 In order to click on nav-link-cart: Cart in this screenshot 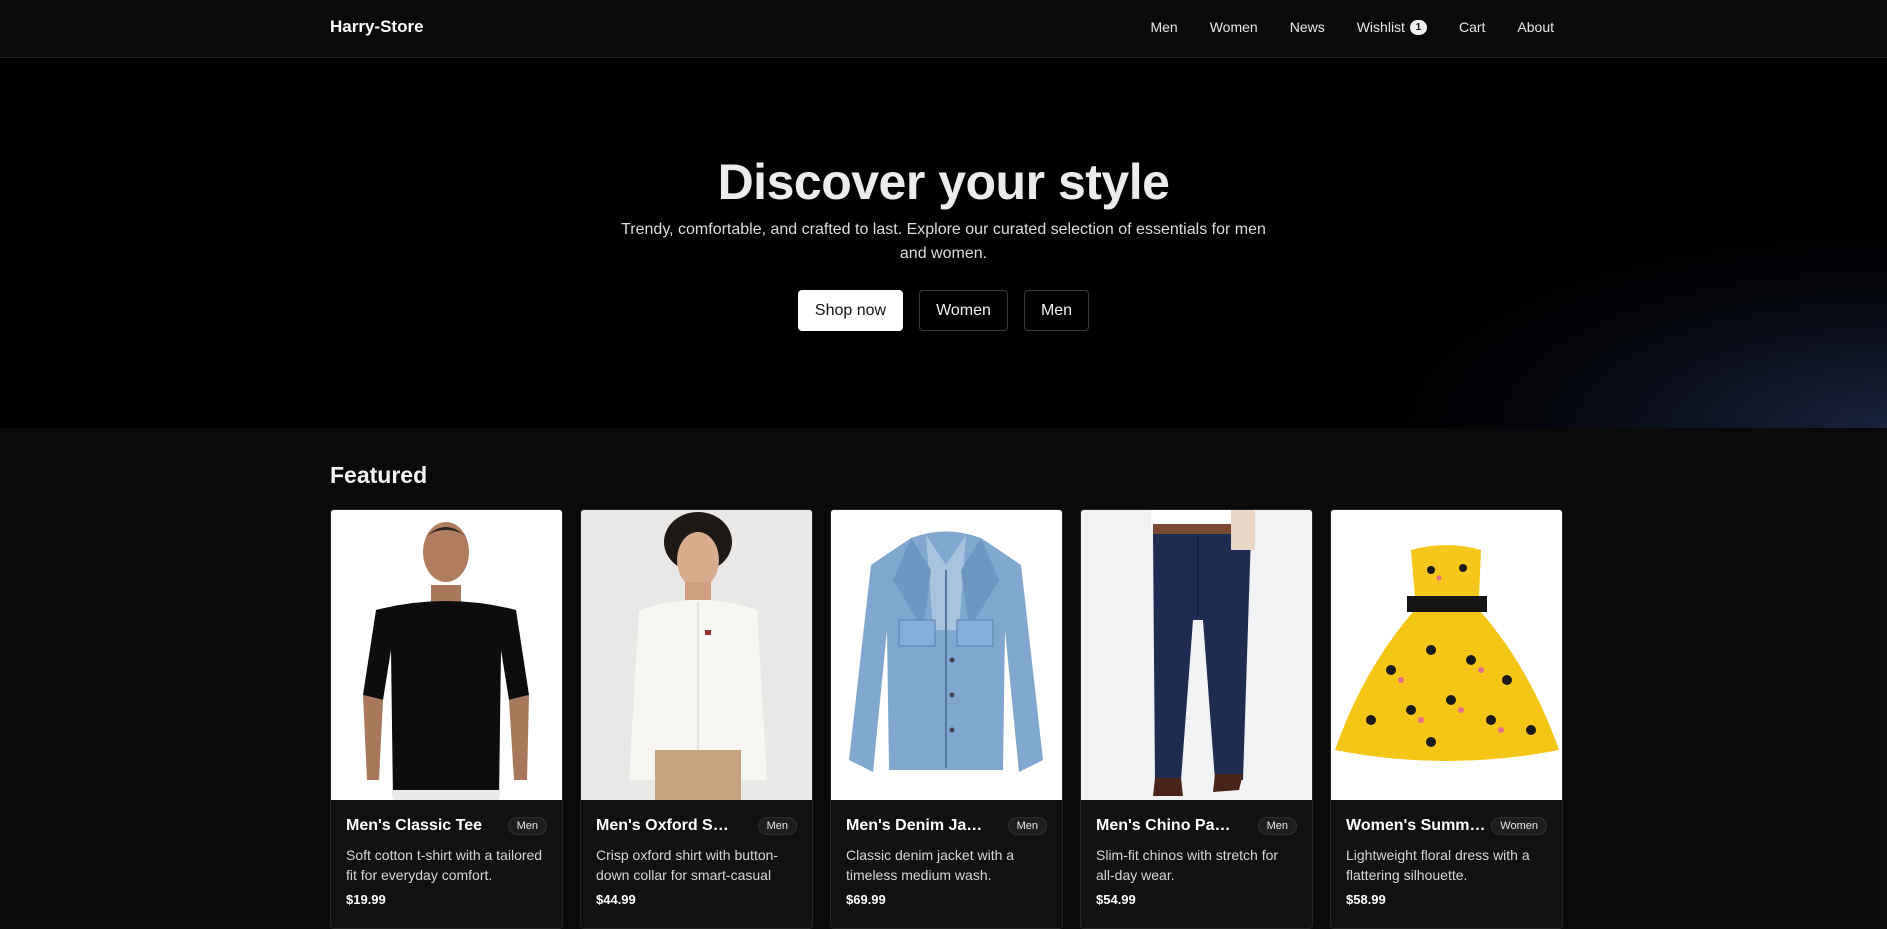, I will do `click(1472, 27)`.